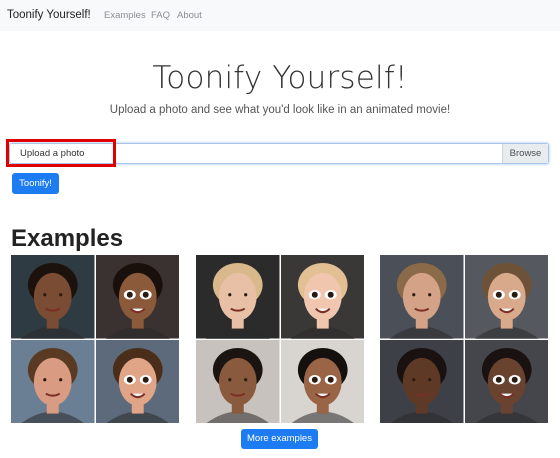 Image resolution: width=560 pixels, height=458 pixels. I want to click on nav-link-faq: FAQ, so click(160, 15).